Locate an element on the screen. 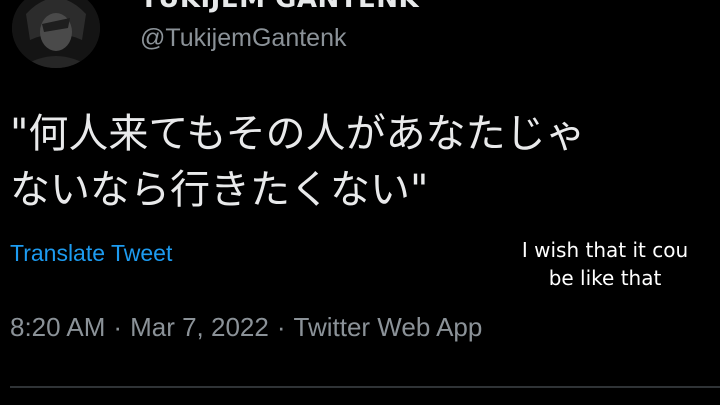 The image size is (720, 405). tweet-text-line: ないなら行きたくない" is located at coordinates (219, 190).